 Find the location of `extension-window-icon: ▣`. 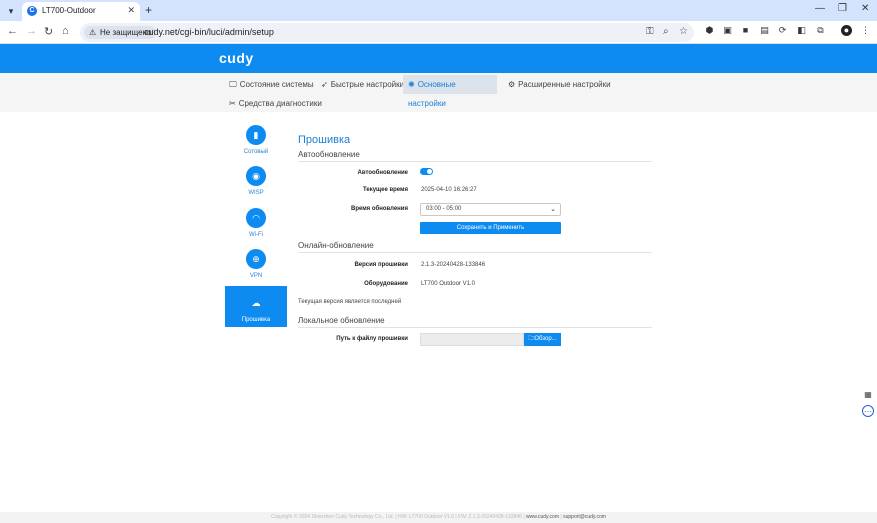

extension-window-icon: ▣ is located at coordinates (727, 30).